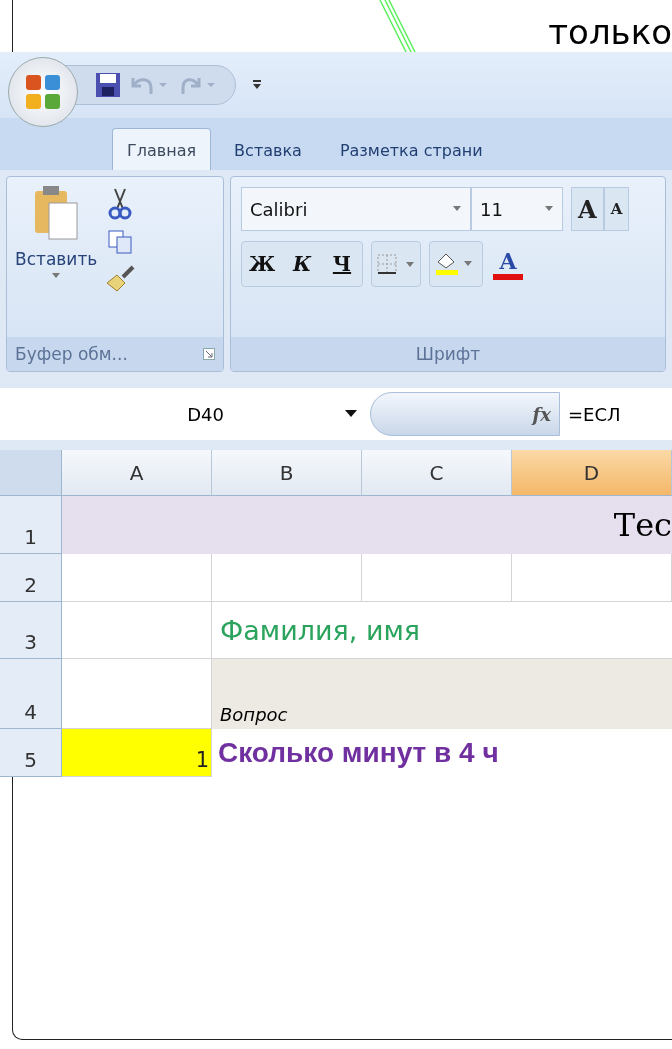 This screenshot has height=1049, width=672. Describe the element at coordinates (137, 473) in the screenshot. I see `column-header: A` at that location.